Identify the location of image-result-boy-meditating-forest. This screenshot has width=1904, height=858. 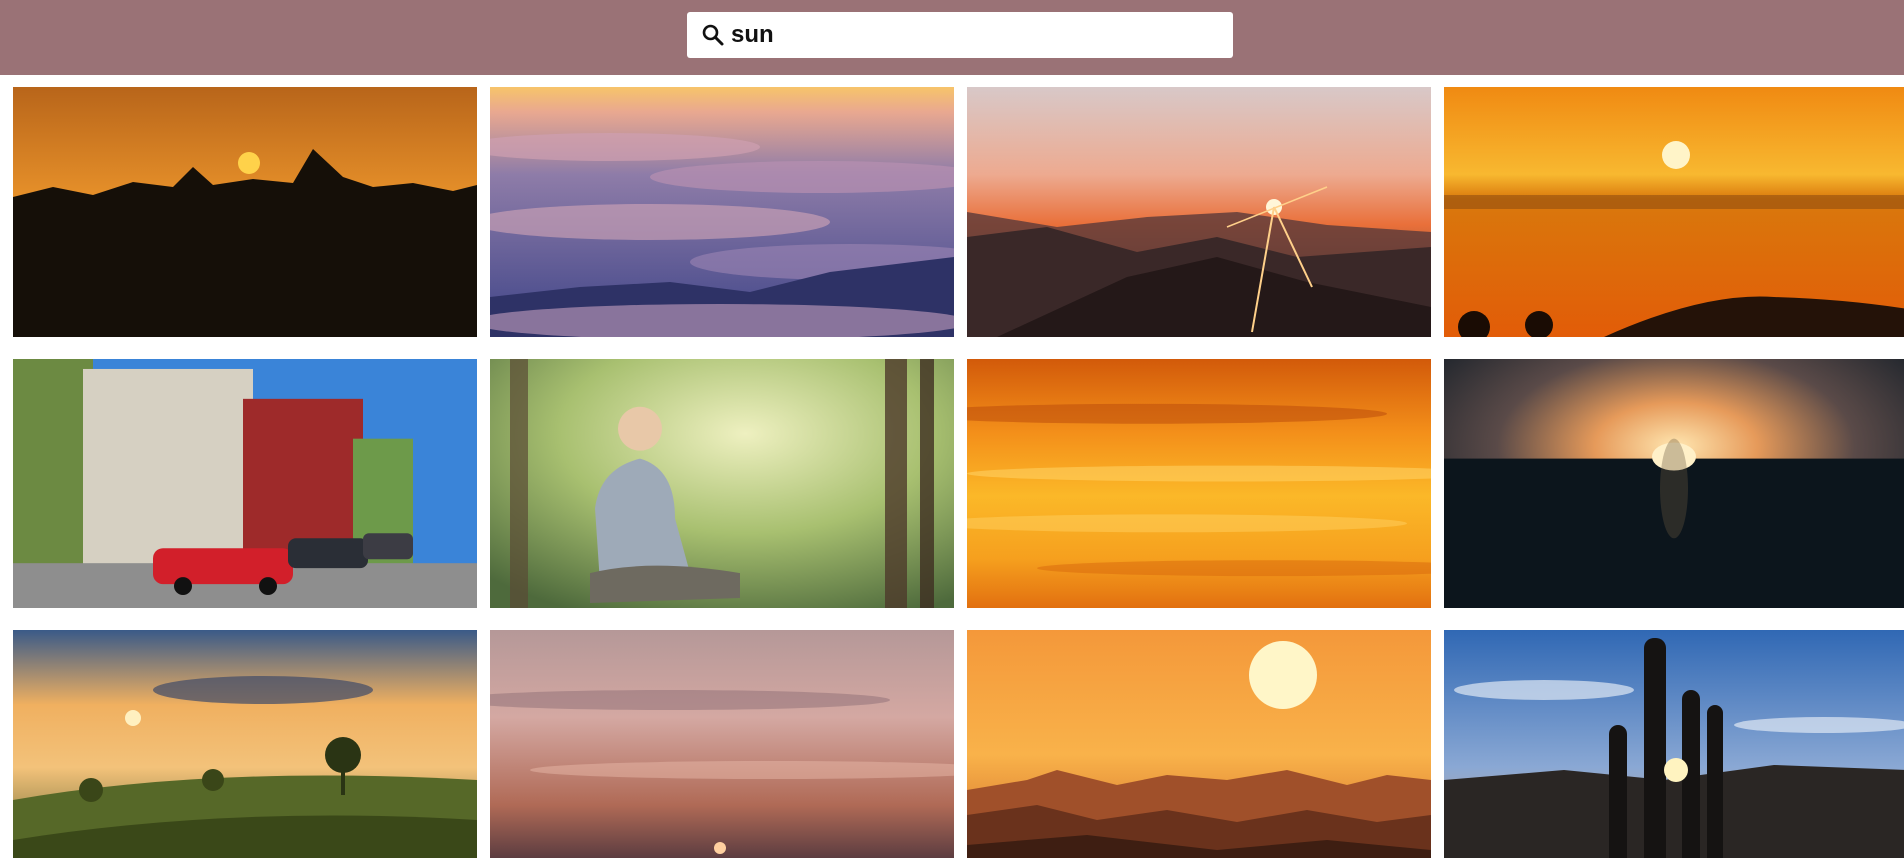
(722, 483).